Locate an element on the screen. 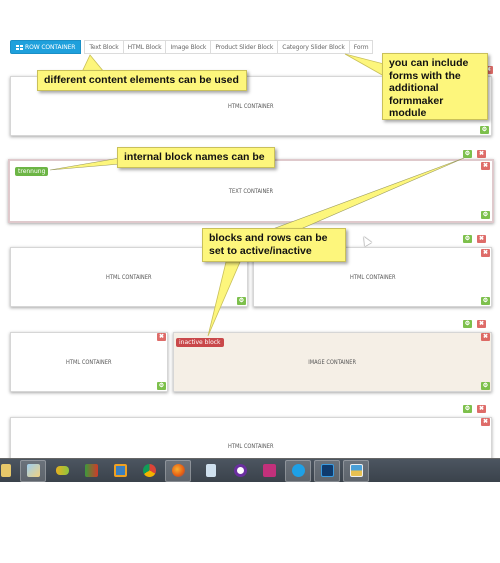  row-4-html-container: HTML CONTAINER is located at coordinates (89, 362).